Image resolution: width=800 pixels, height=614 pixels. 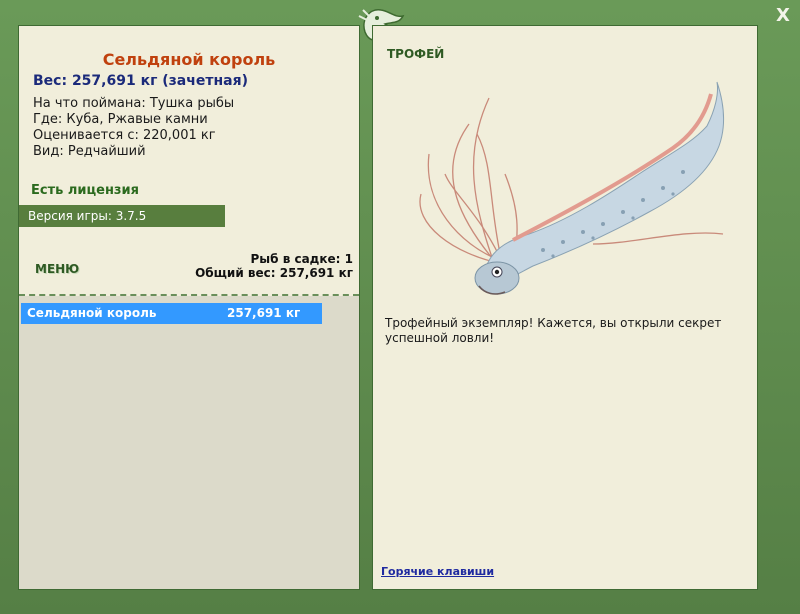 What do you see at coordinates (89, 151) in the screenshot?
I see `rarity-info: Вид: Редчайший` at bounding box center [89, 151].